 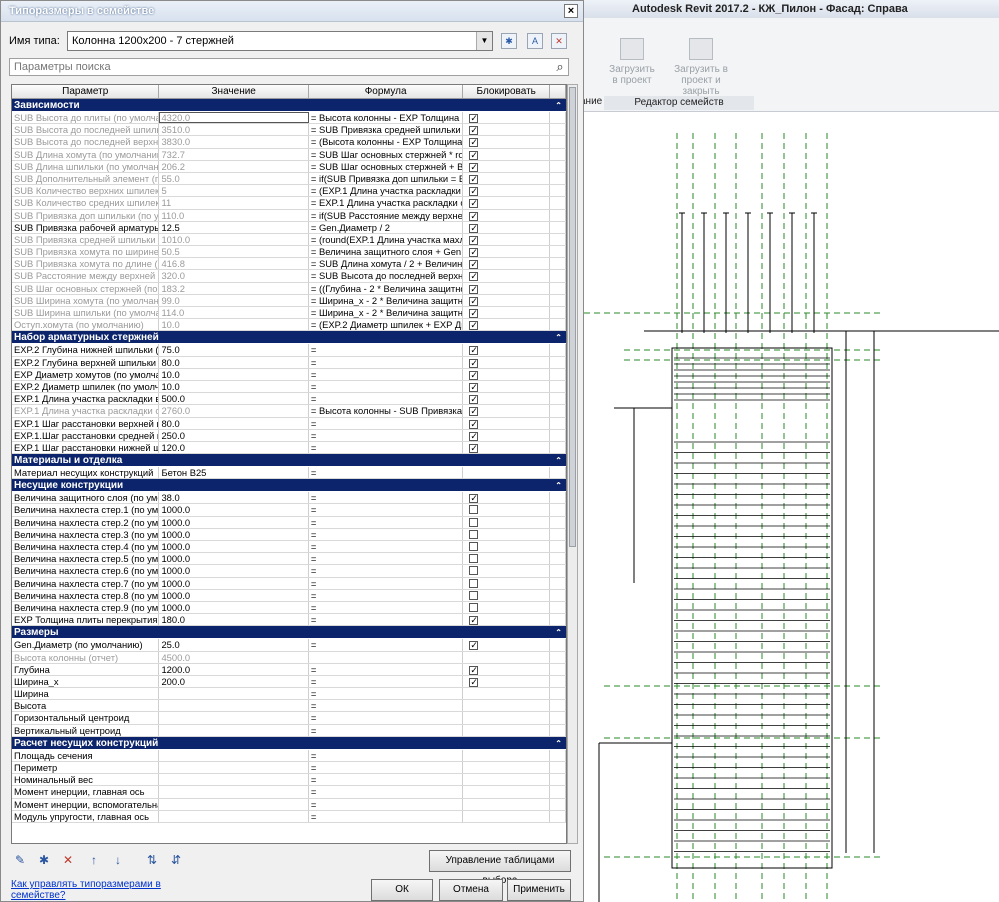 What do you see at coordinates (386, 118) in the screenshot?
I see `formula-cell: = Высота колонны - EXP Толщина пл` at bounding box center [386, 118].